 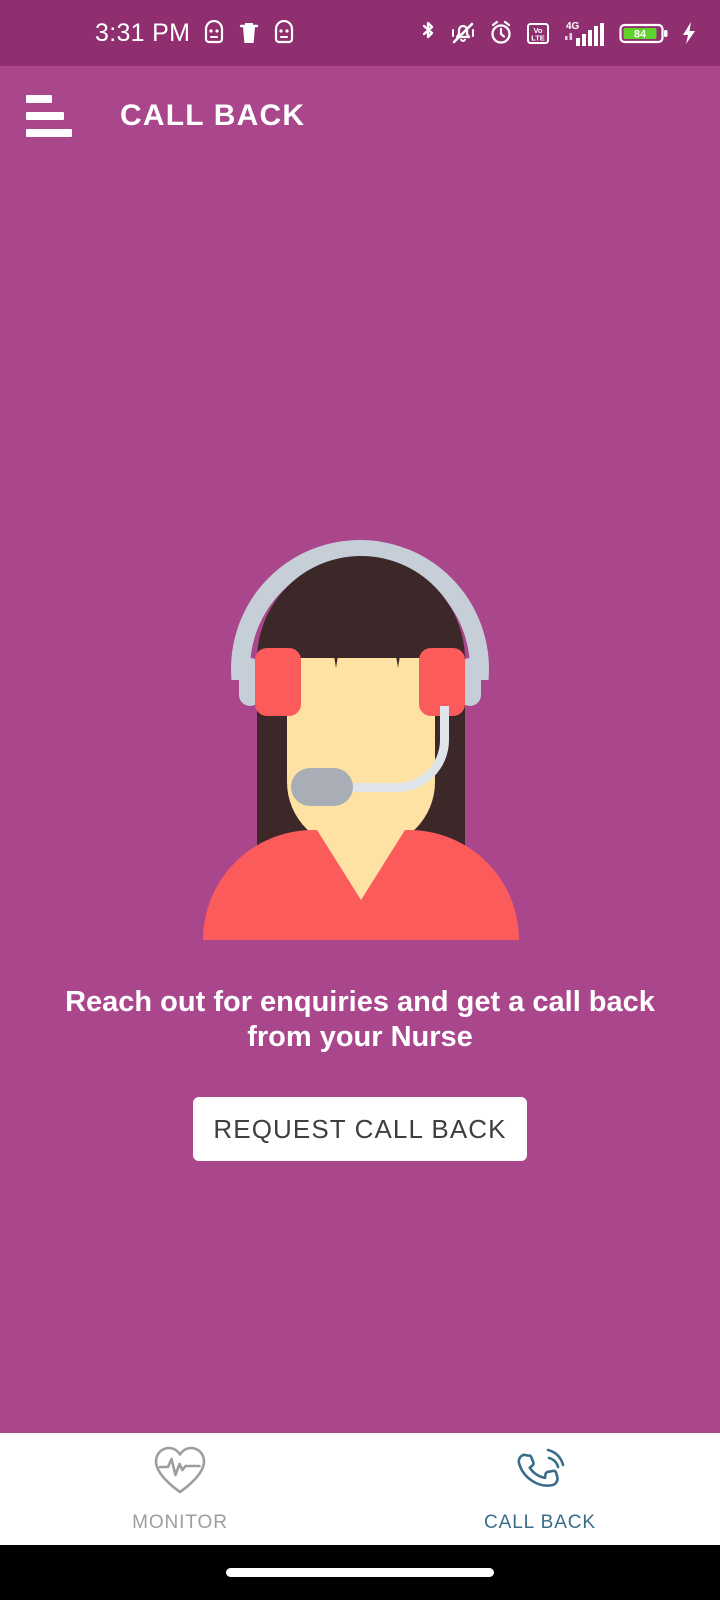 I want to click on alarm-clock-icon, so click(x=501, y=33).